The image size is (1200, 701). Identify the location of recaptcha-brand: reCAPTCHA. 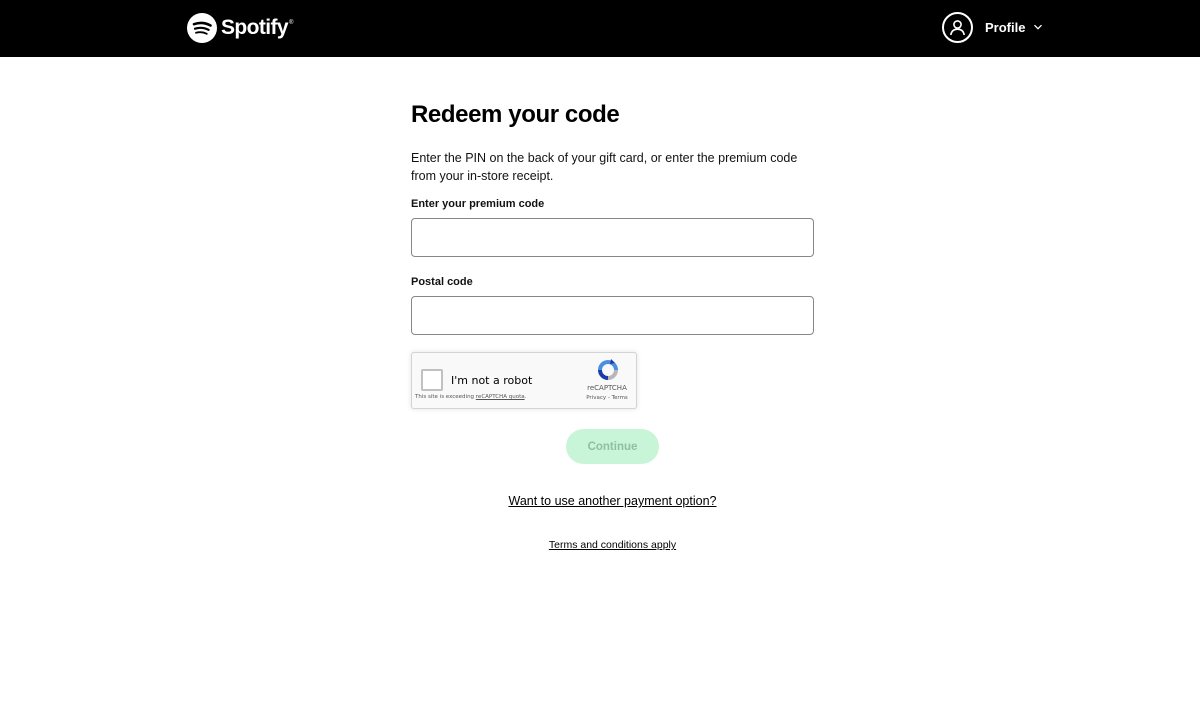
(607, 388).